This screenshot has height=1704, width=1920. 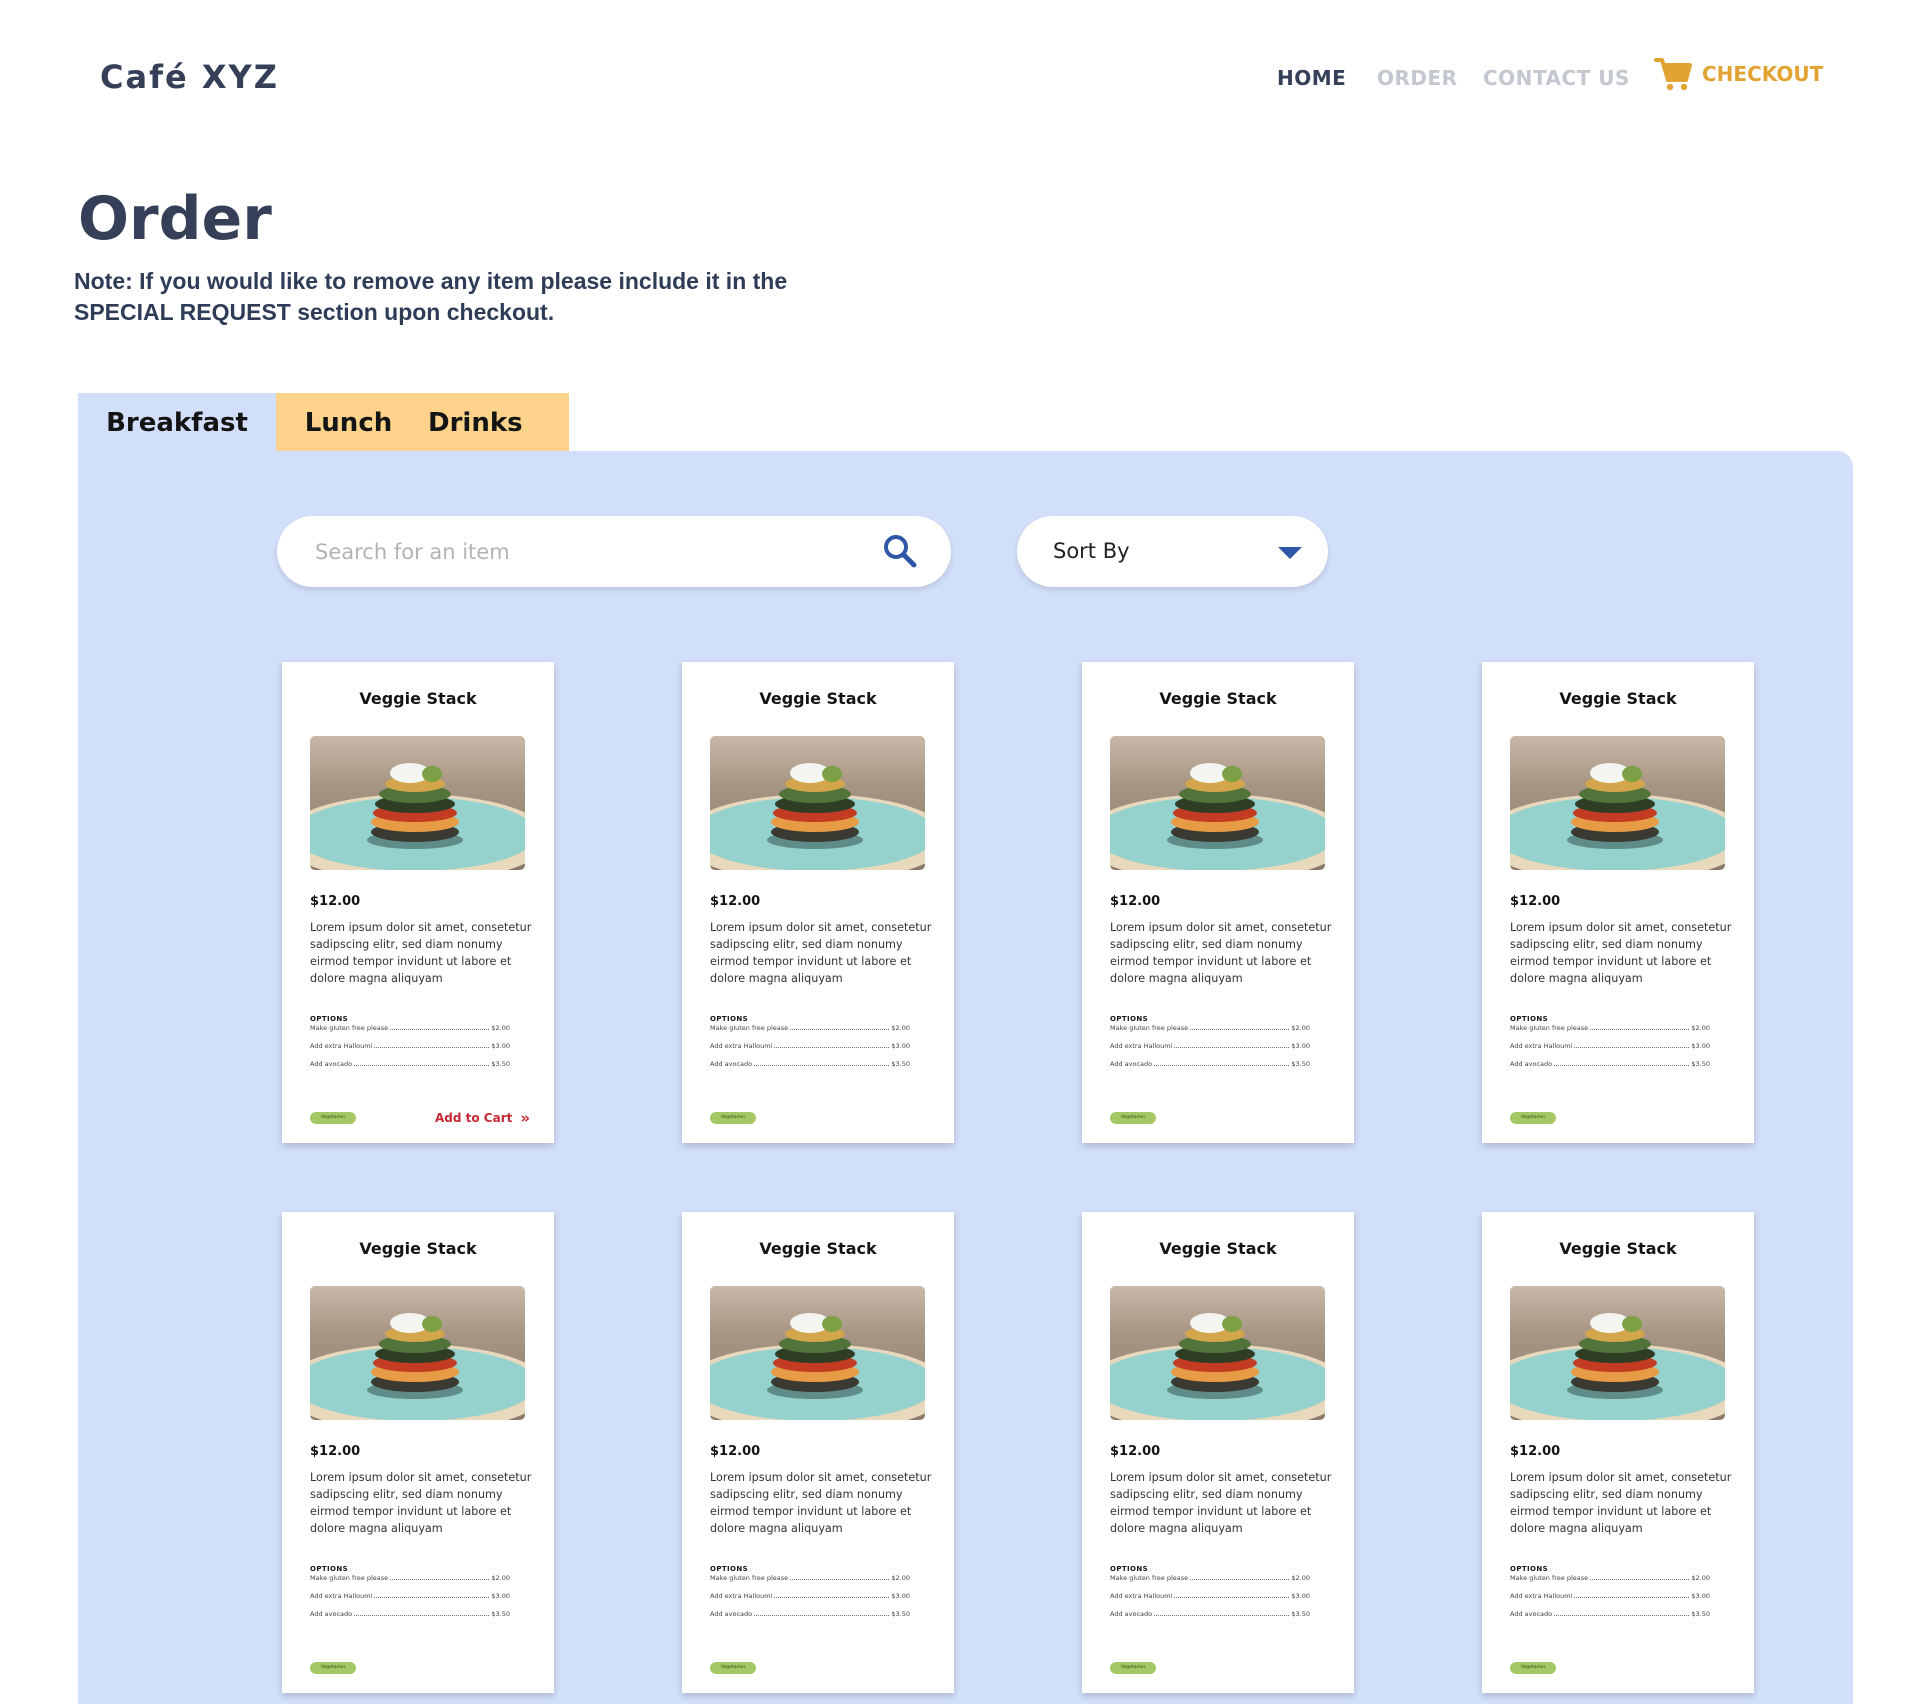 I want to click on caret-down-icon, so click(x=1290, y=553).